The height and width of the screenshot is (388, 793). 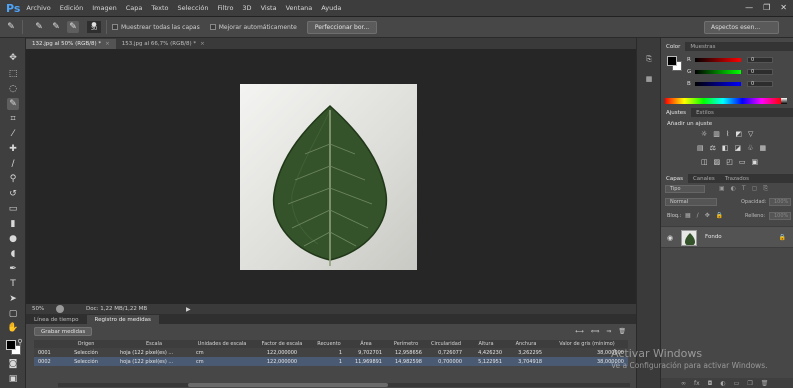 What do you see at coordinates (526, 344) in the screenshot?
I see `column-header: Anchura` at bounding box center [526, 344].